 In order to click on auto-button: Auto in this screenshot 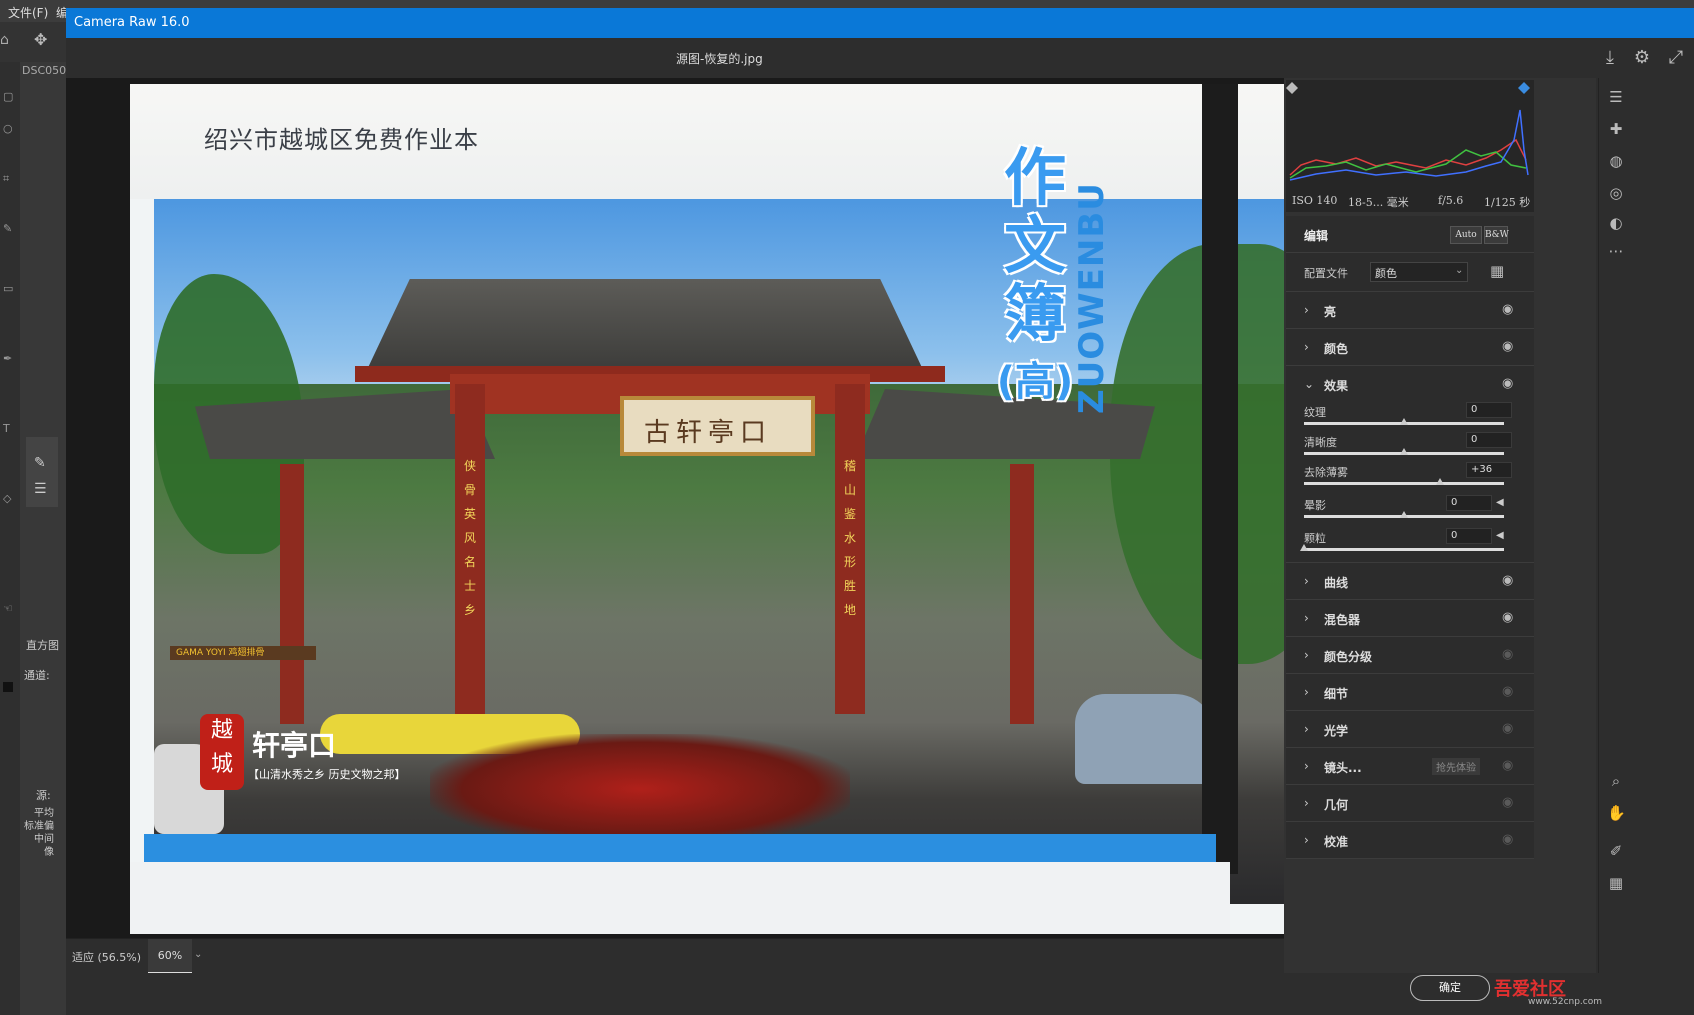, I will do `click(1466, 235)`.